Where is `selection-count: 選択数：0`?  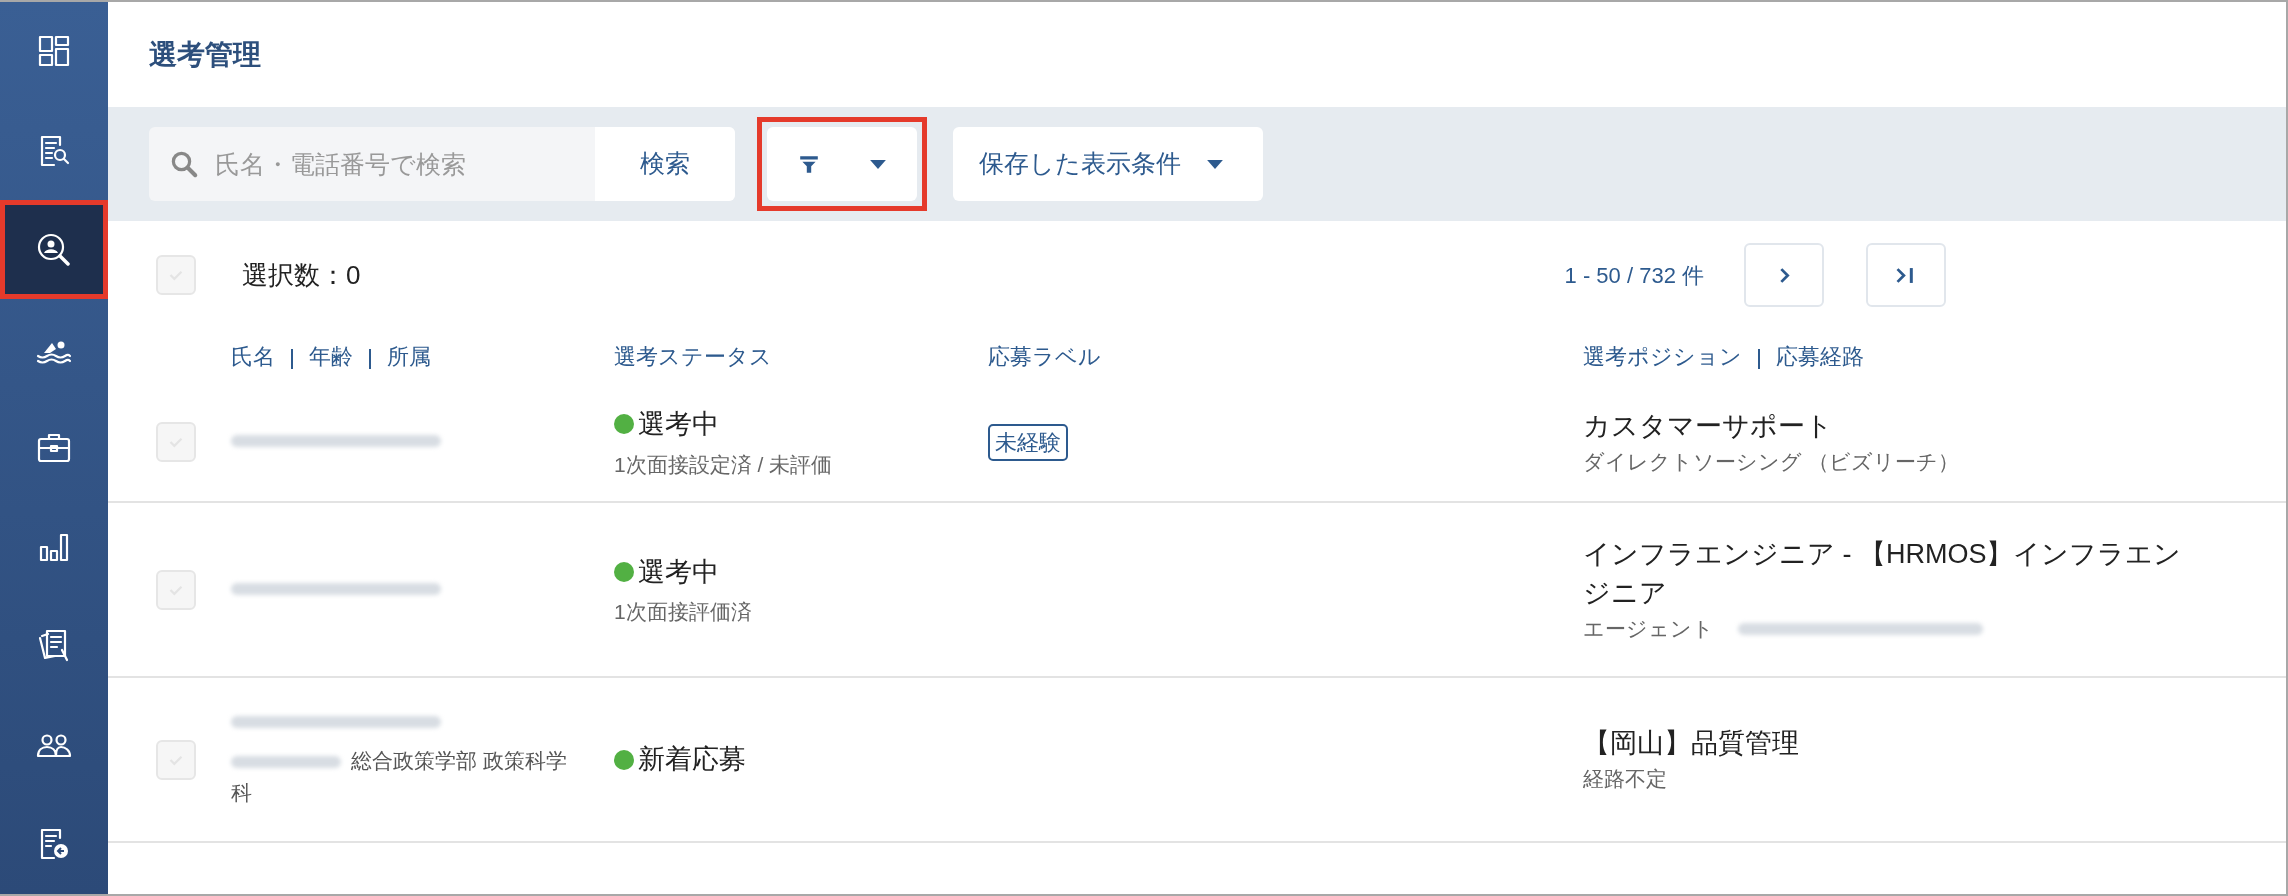 selection-count: 選択数：0 is located at coordinates (301, 275).